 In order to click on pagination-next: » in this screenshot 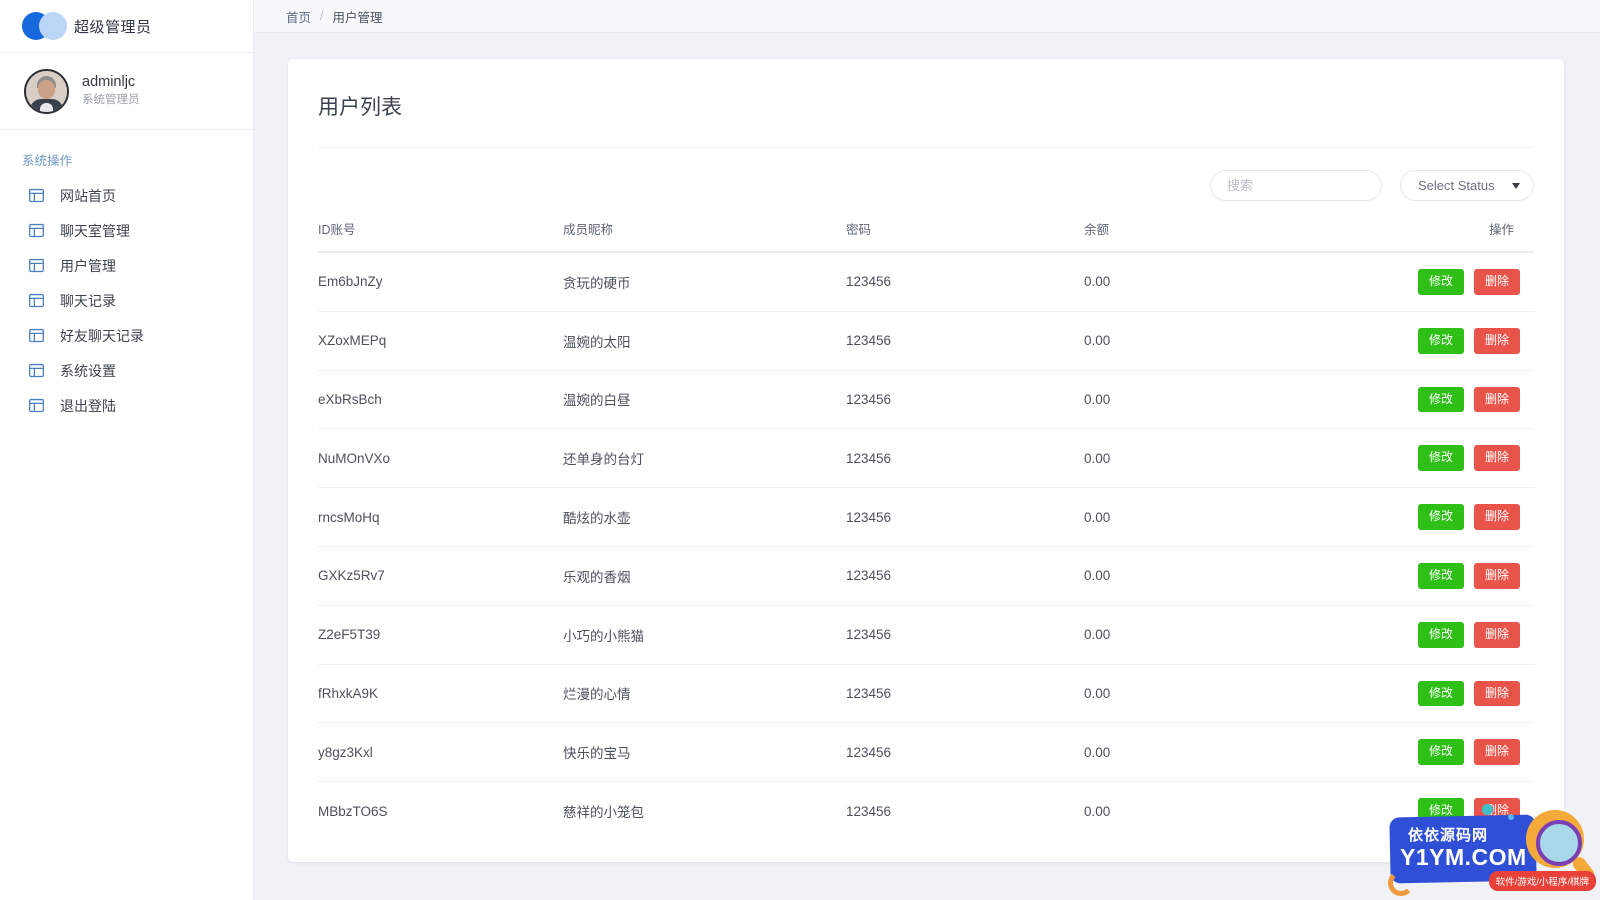, I will do `click(735, 898)`.